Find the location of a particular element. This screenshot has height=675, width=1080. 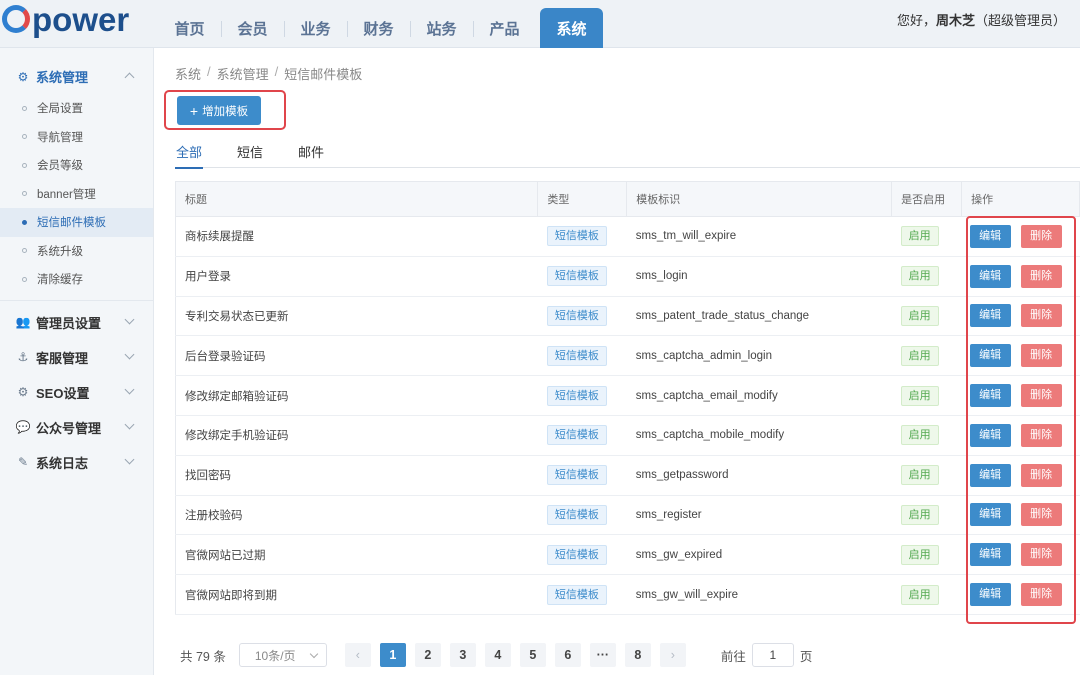

page-button: 2 is located at coordinates (427, 655).